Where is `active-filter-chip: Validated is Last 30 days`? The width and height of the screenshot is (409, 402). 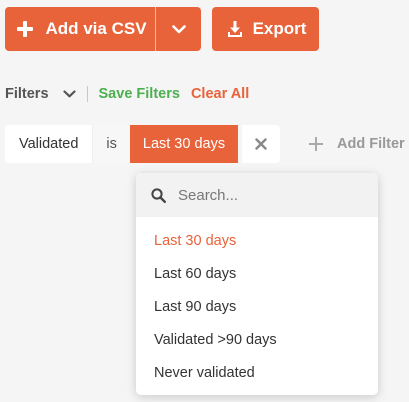
active-filter-chip: Validated is Last 30 days is located at coordinates (143, 144).